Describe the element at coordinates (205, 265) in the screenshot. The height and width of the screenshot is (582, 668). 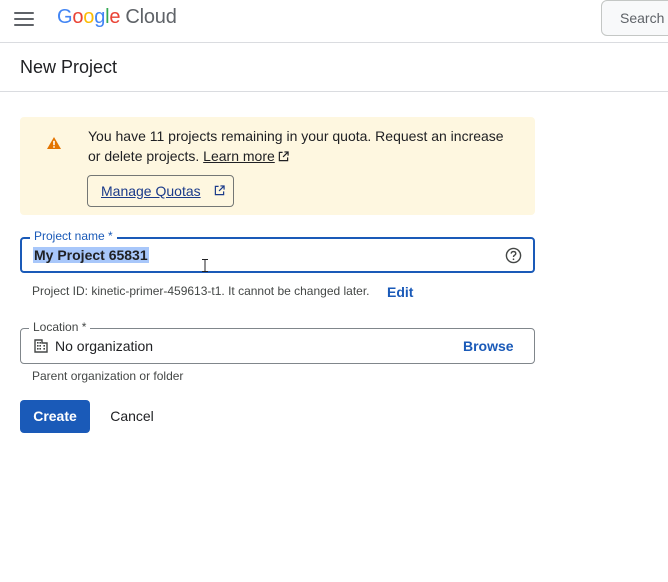
I see `text-cursor-icon` at that location.